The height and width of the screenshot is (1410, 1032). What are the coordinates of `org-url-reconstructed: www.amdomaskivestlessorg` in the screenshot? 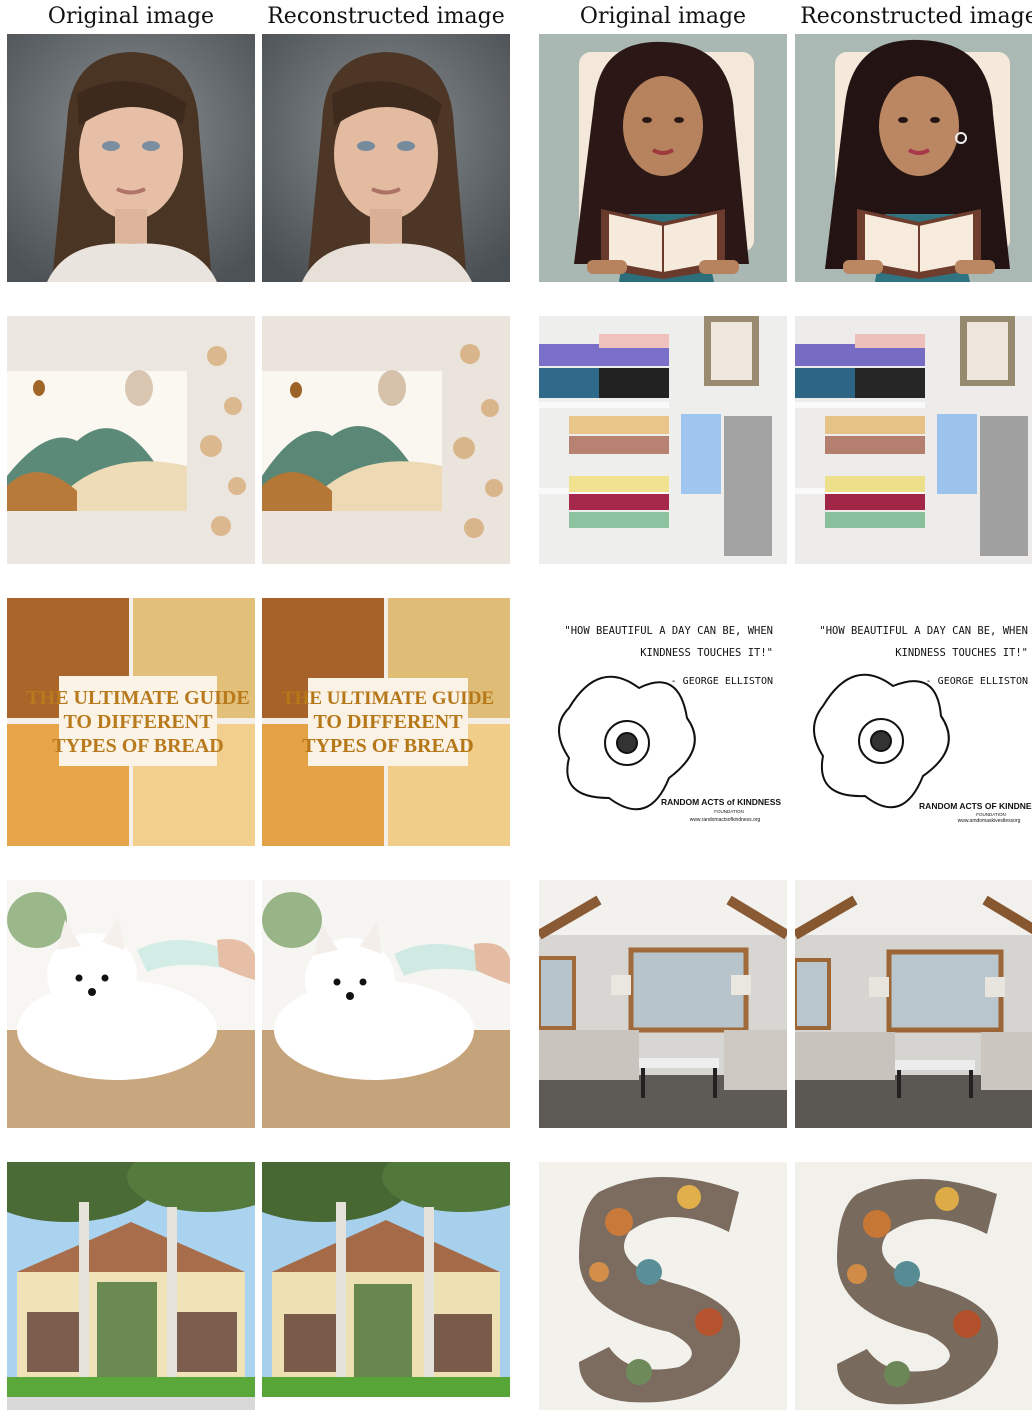 It's located at (989, 821).